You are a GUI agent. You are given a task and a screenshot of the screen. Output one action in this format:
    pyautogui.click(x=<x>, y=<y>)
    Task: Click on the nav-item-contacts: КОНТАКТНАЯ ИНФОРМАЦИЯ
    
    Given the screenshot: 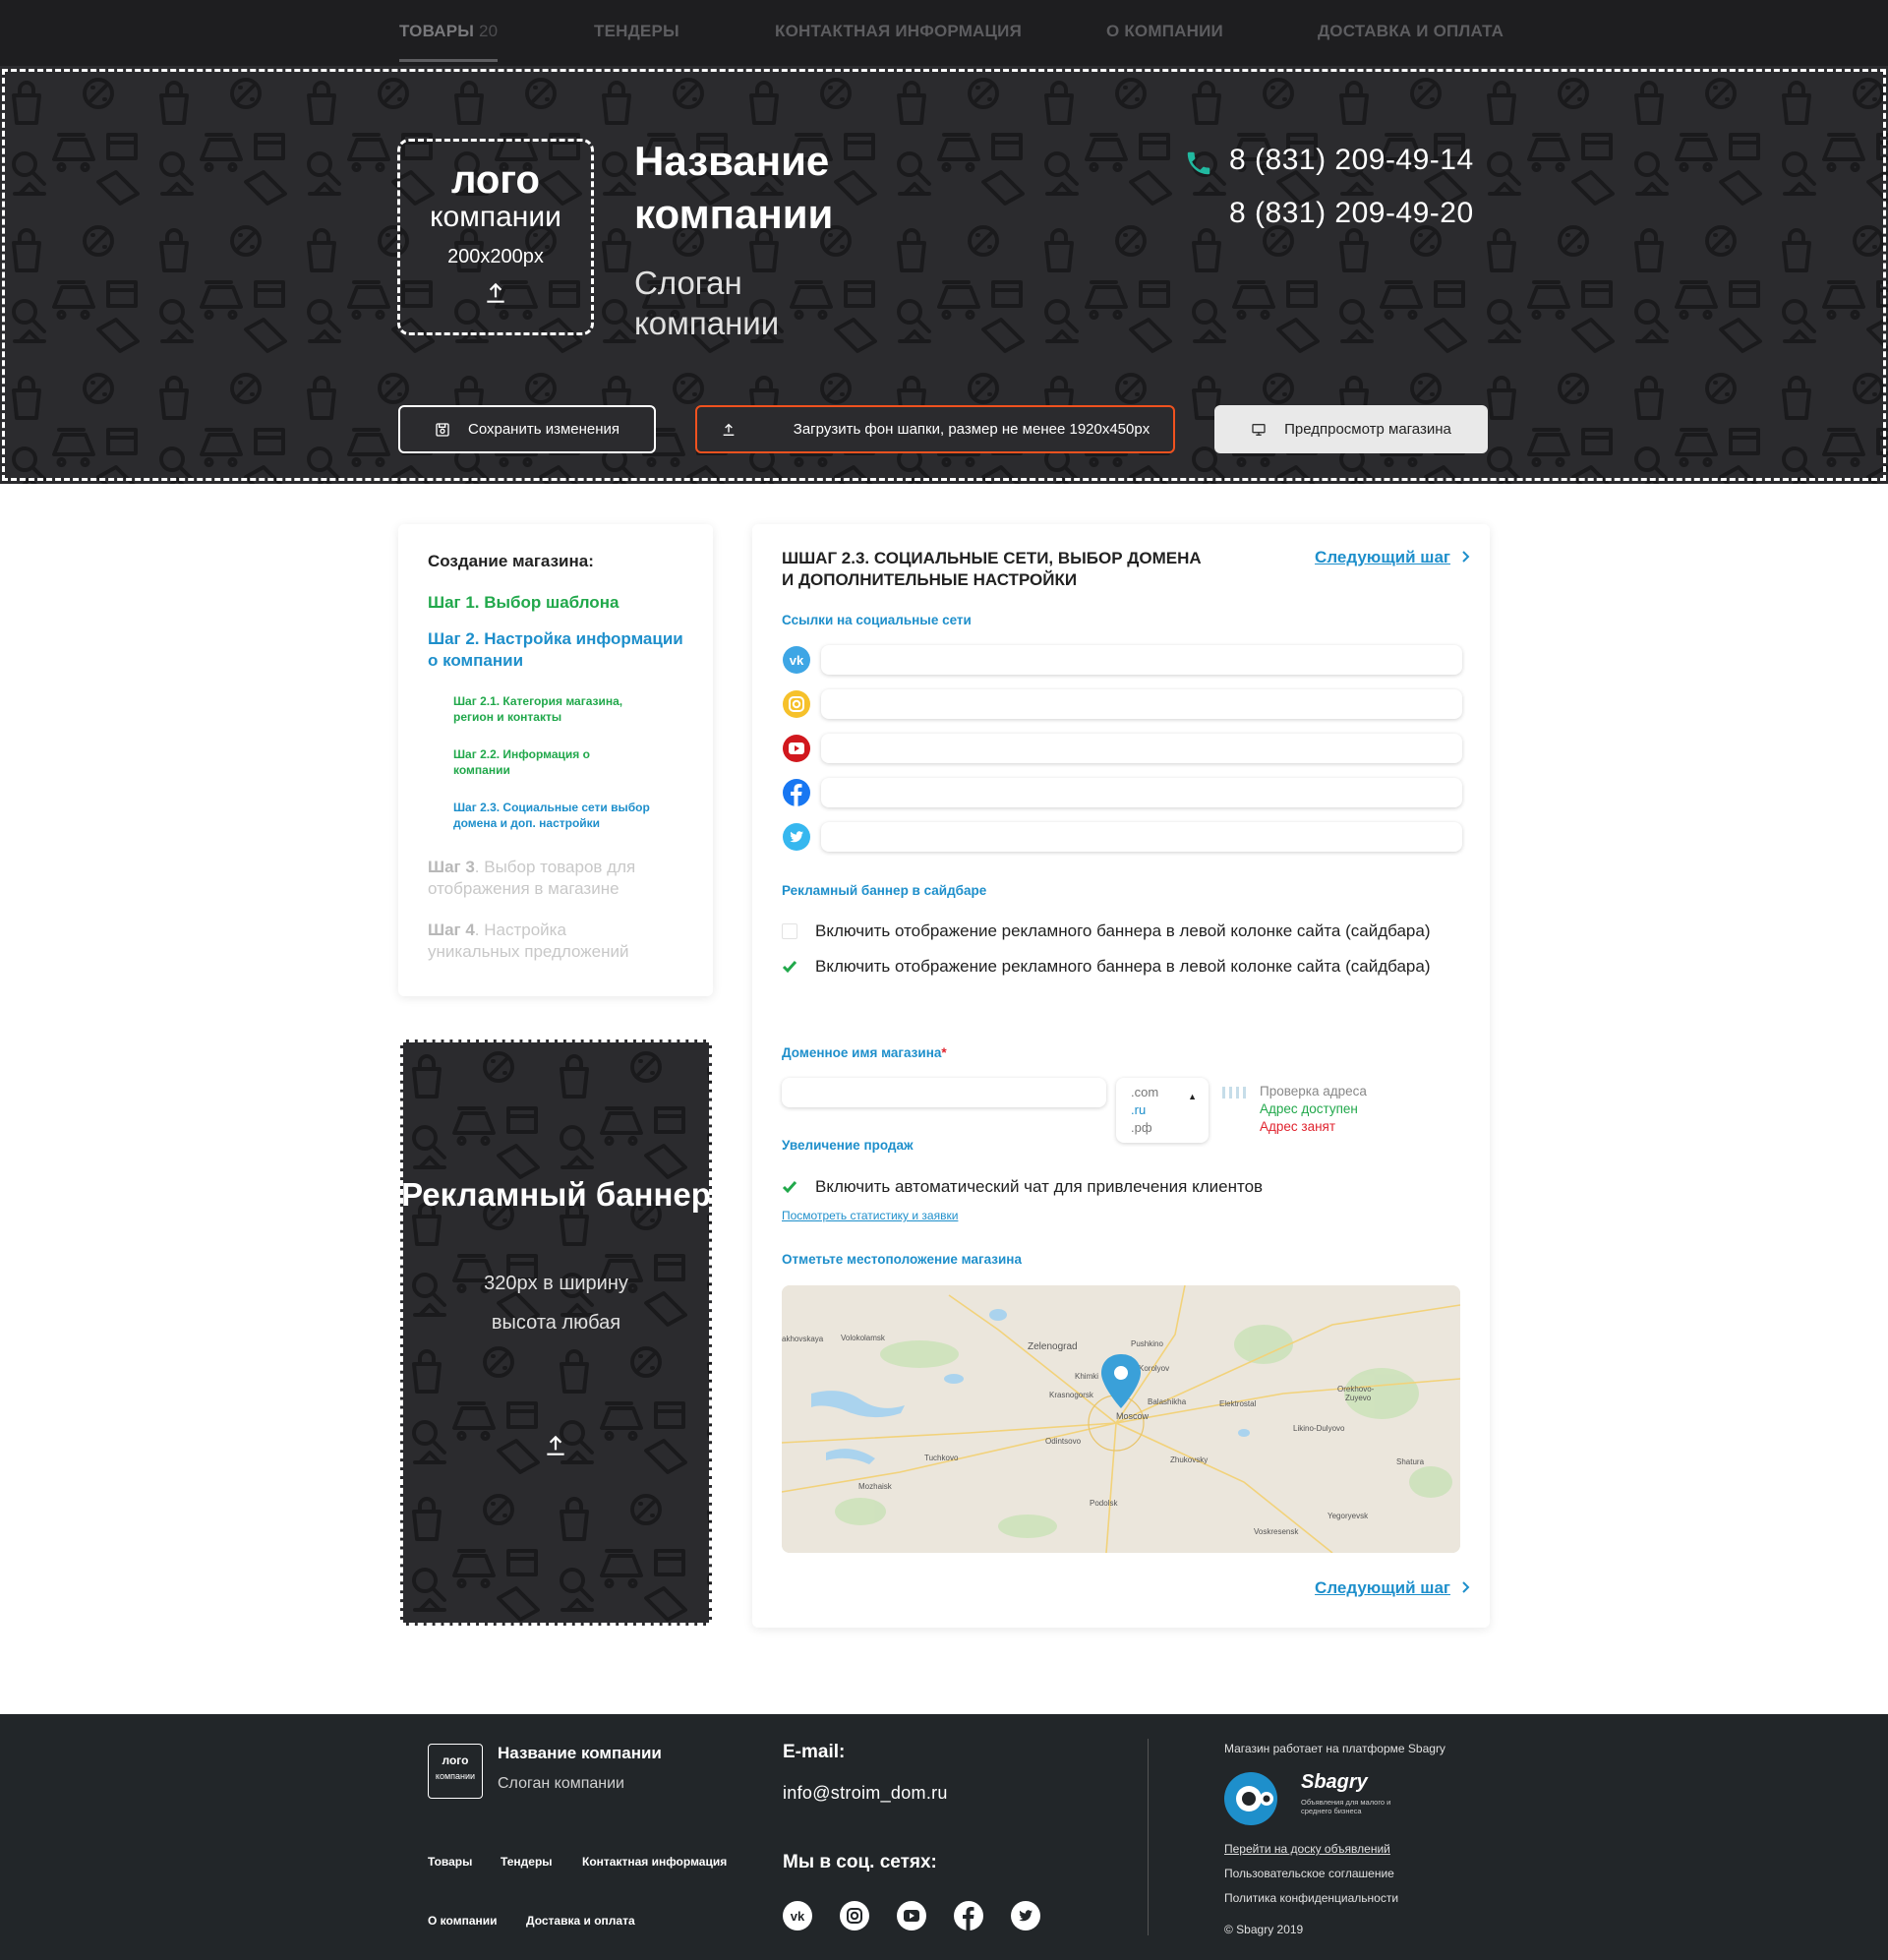 What is the action you would take?
    pyautogui.click(x=898, y=31)
    